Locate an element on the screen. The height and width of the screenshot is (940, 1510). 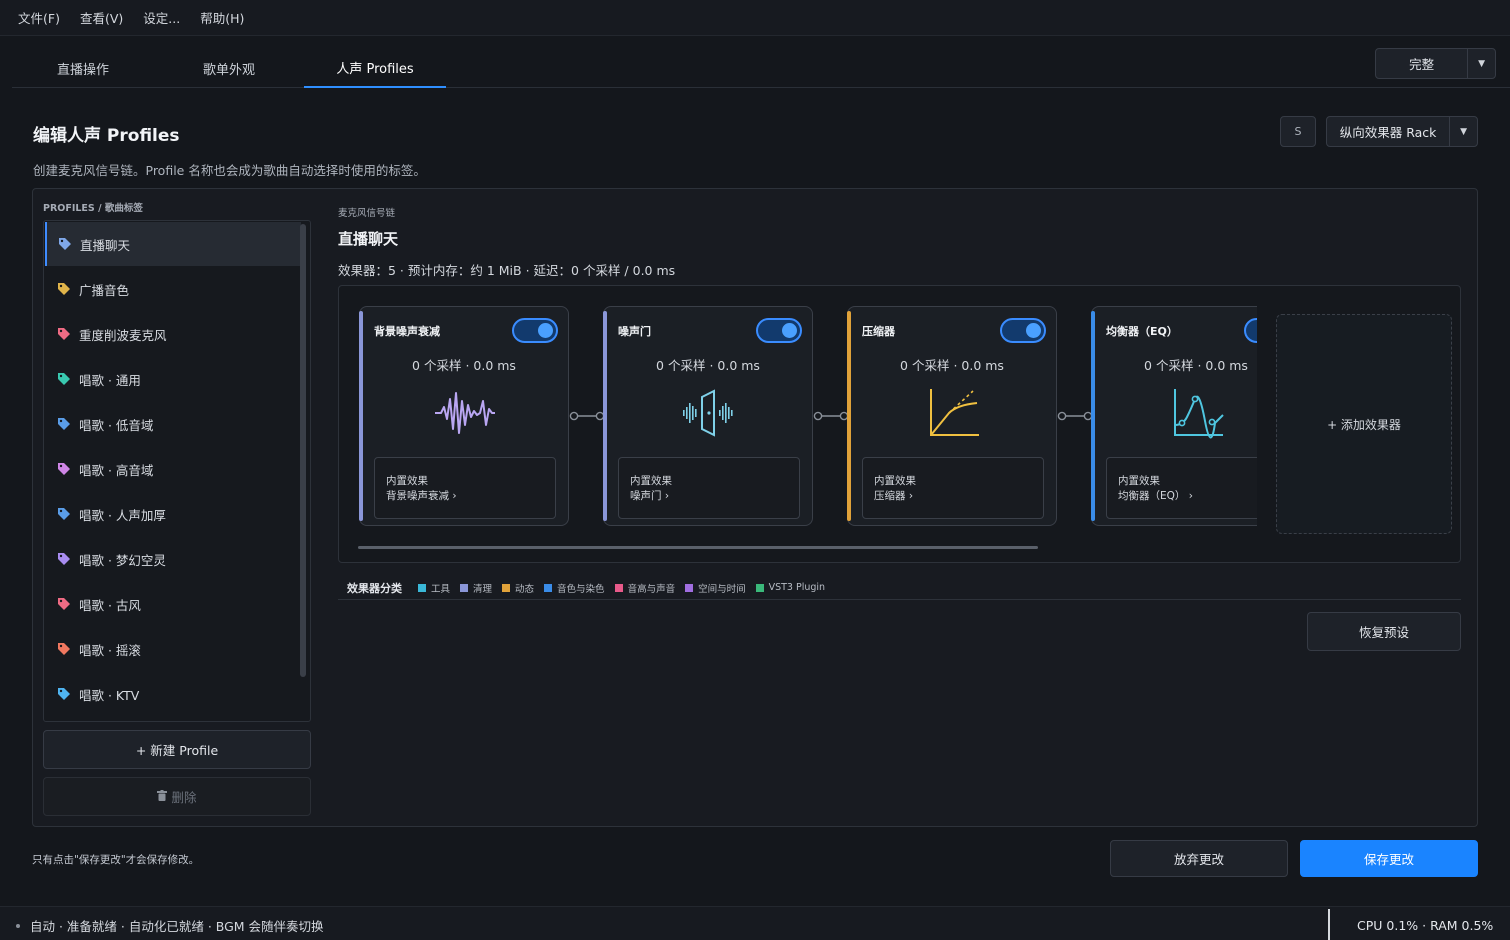
rack-dropdown-chevron-icon: ▼ is located at coordinates (1463, 131).